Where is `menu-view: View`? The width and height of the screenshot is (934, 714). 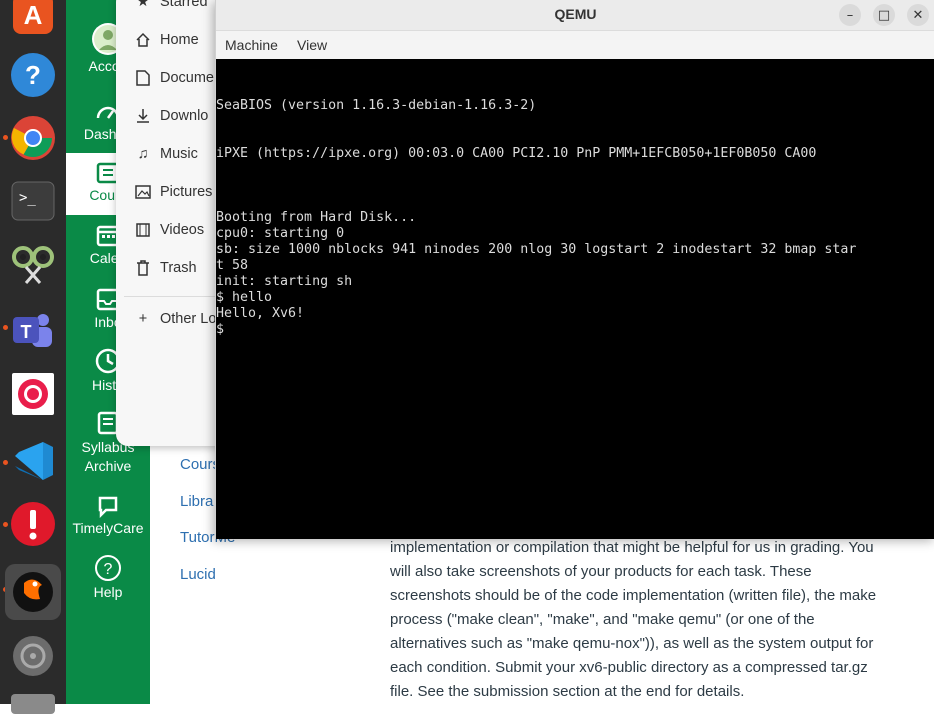
menu-view: View is located at coordinates (312, 45).